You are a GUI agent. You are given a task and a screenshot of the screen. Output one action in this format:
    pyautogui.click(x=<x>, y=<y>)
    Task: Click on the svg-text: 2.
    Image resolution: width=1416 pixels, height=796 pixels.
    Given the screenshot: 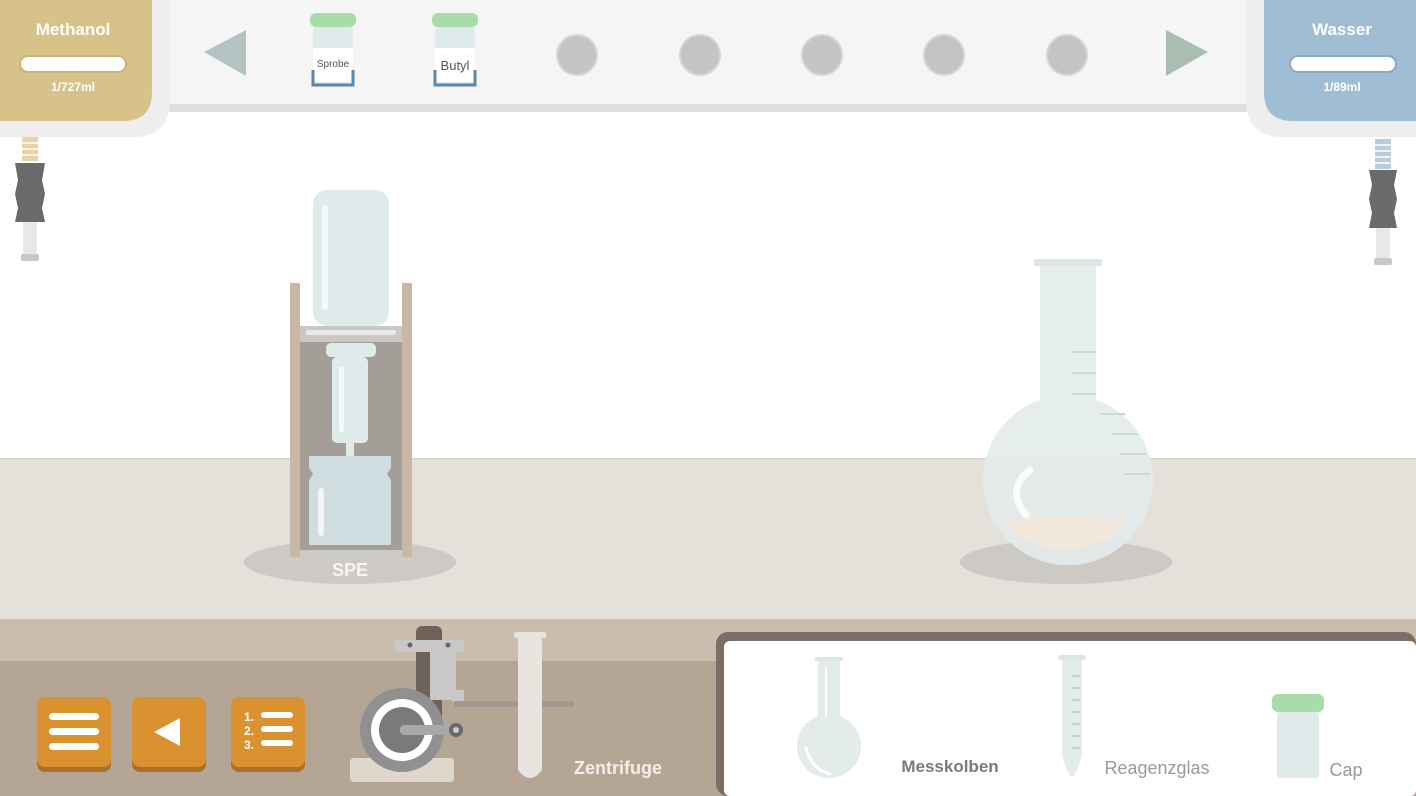 What is the action you would take?
    pyautogui.click(x=249, y=731)
    